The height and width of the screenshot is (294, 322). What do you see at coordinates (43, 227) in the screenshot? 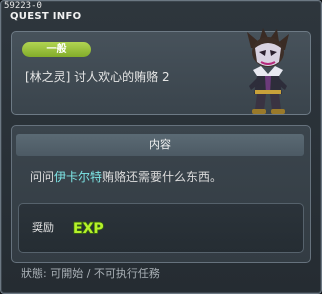
I see `reward-label: 奨励` at bounding box center [43, 227].